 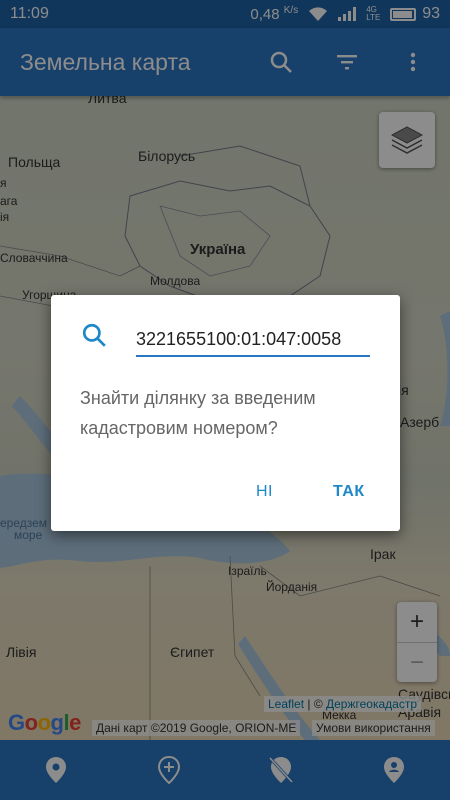 What do you see at coordinates (253, 340) in the screenshot?
I see `cadastral-number-input` at bounding box center [253, 340].